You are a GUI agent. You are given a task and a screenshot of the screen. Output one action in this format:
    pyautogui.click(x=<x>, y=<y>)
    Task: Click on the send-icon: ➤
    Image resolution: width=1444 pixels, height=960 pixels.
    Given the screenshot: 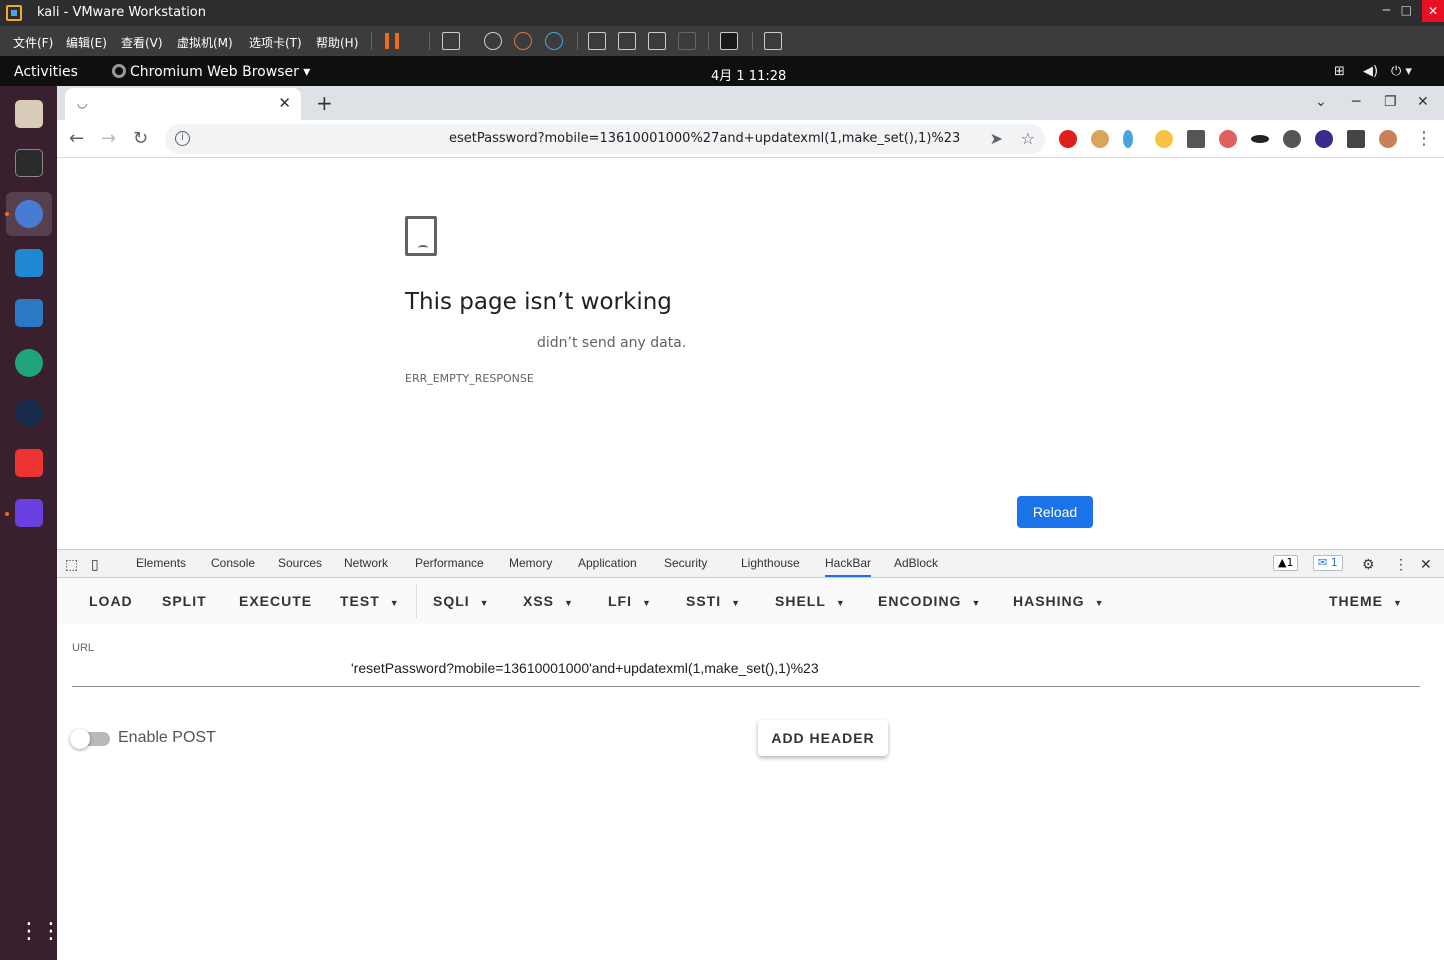 What is the action you would take?
    pyautogui.click(x=996, y=138)
    